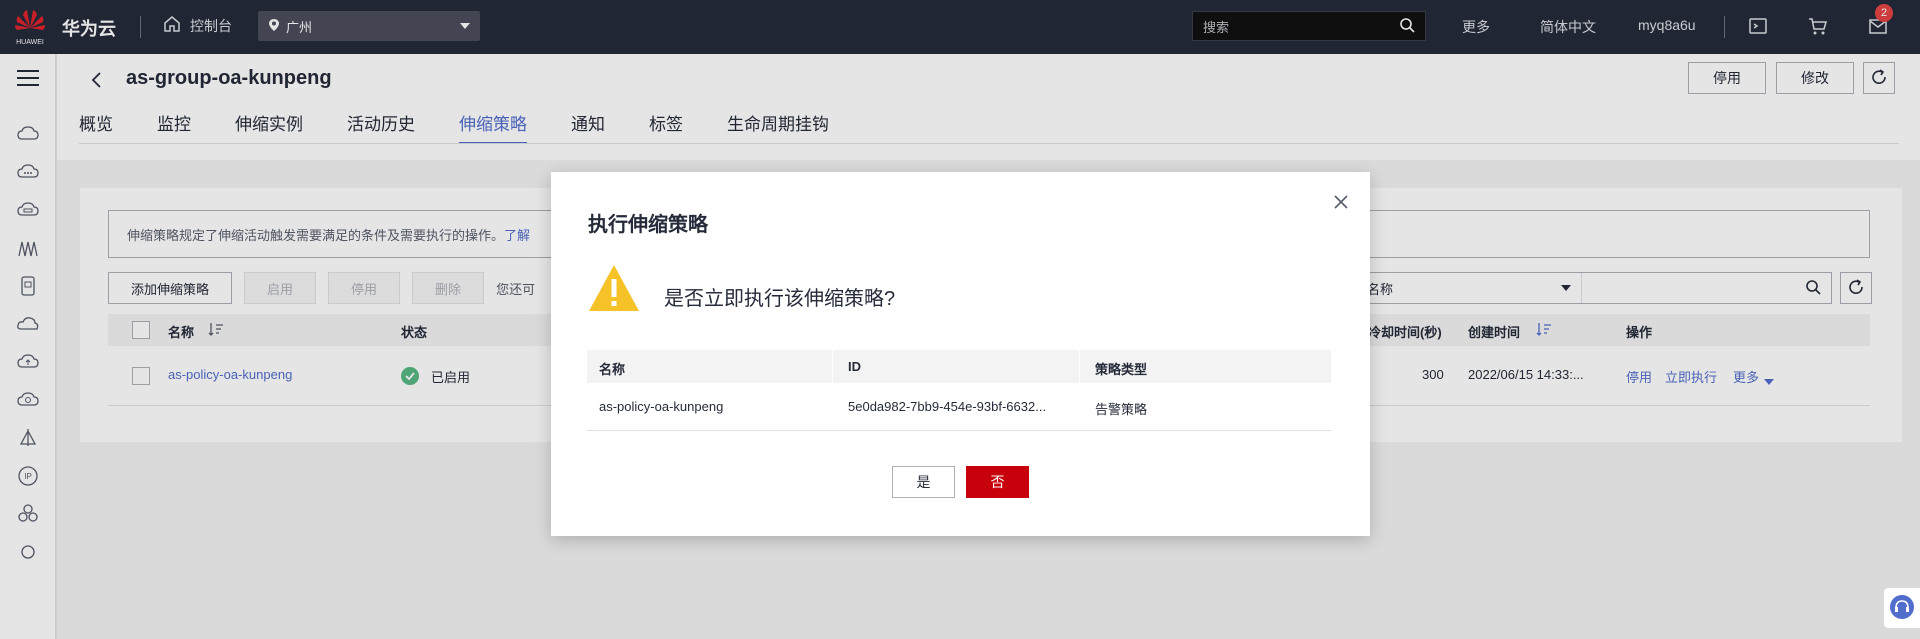  Describe the element at coordinates (648, 225) in the screenshot. I see `dialog-title: 执行伸缩策略` at that location.